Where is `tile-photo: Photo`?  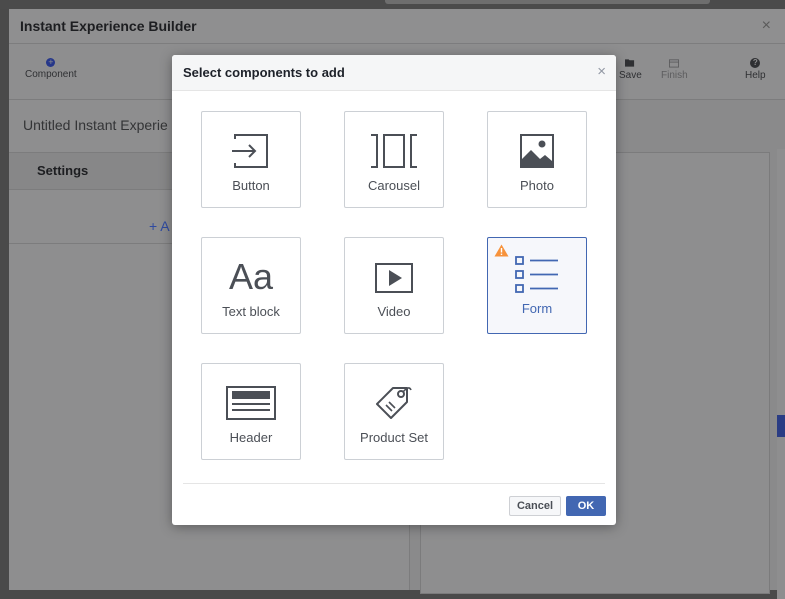
tile-photo: Photo is located at coordinates (537, 159).